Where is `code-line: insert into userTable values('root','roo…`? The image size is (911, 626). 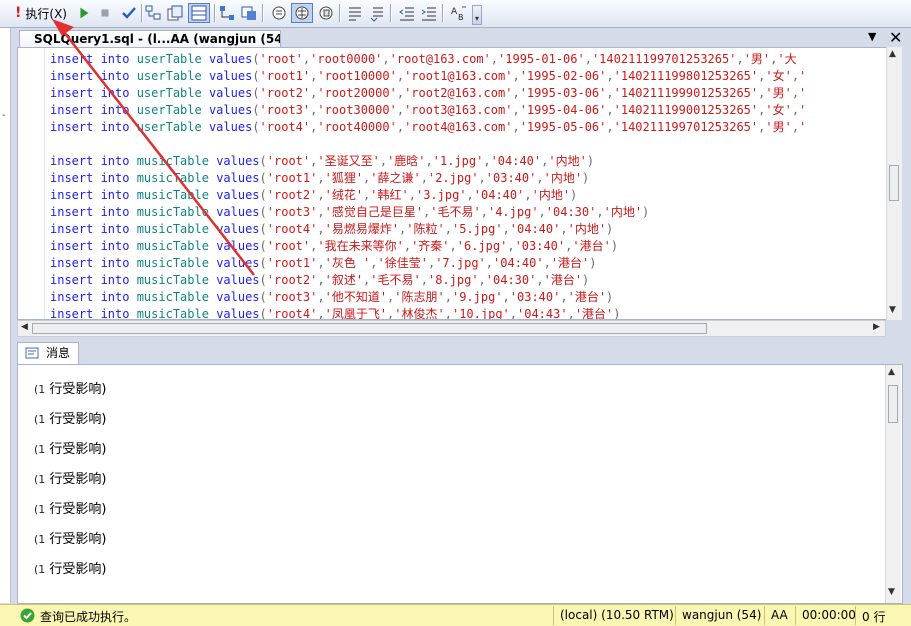 code-line: insert into userTable values('root','roo… is located at coordinates (428, 59).